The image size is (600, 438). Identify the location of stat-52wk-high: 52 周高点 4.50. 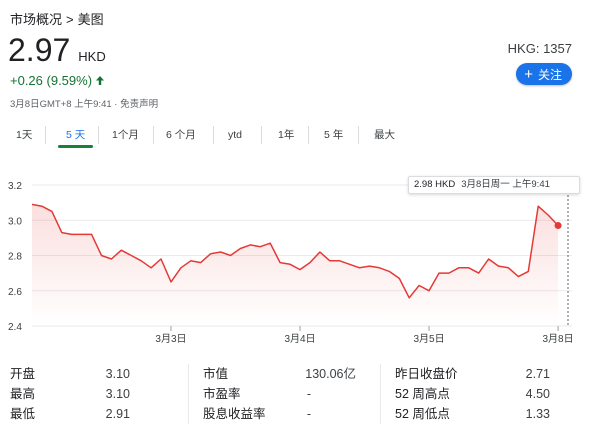
(472, 394).